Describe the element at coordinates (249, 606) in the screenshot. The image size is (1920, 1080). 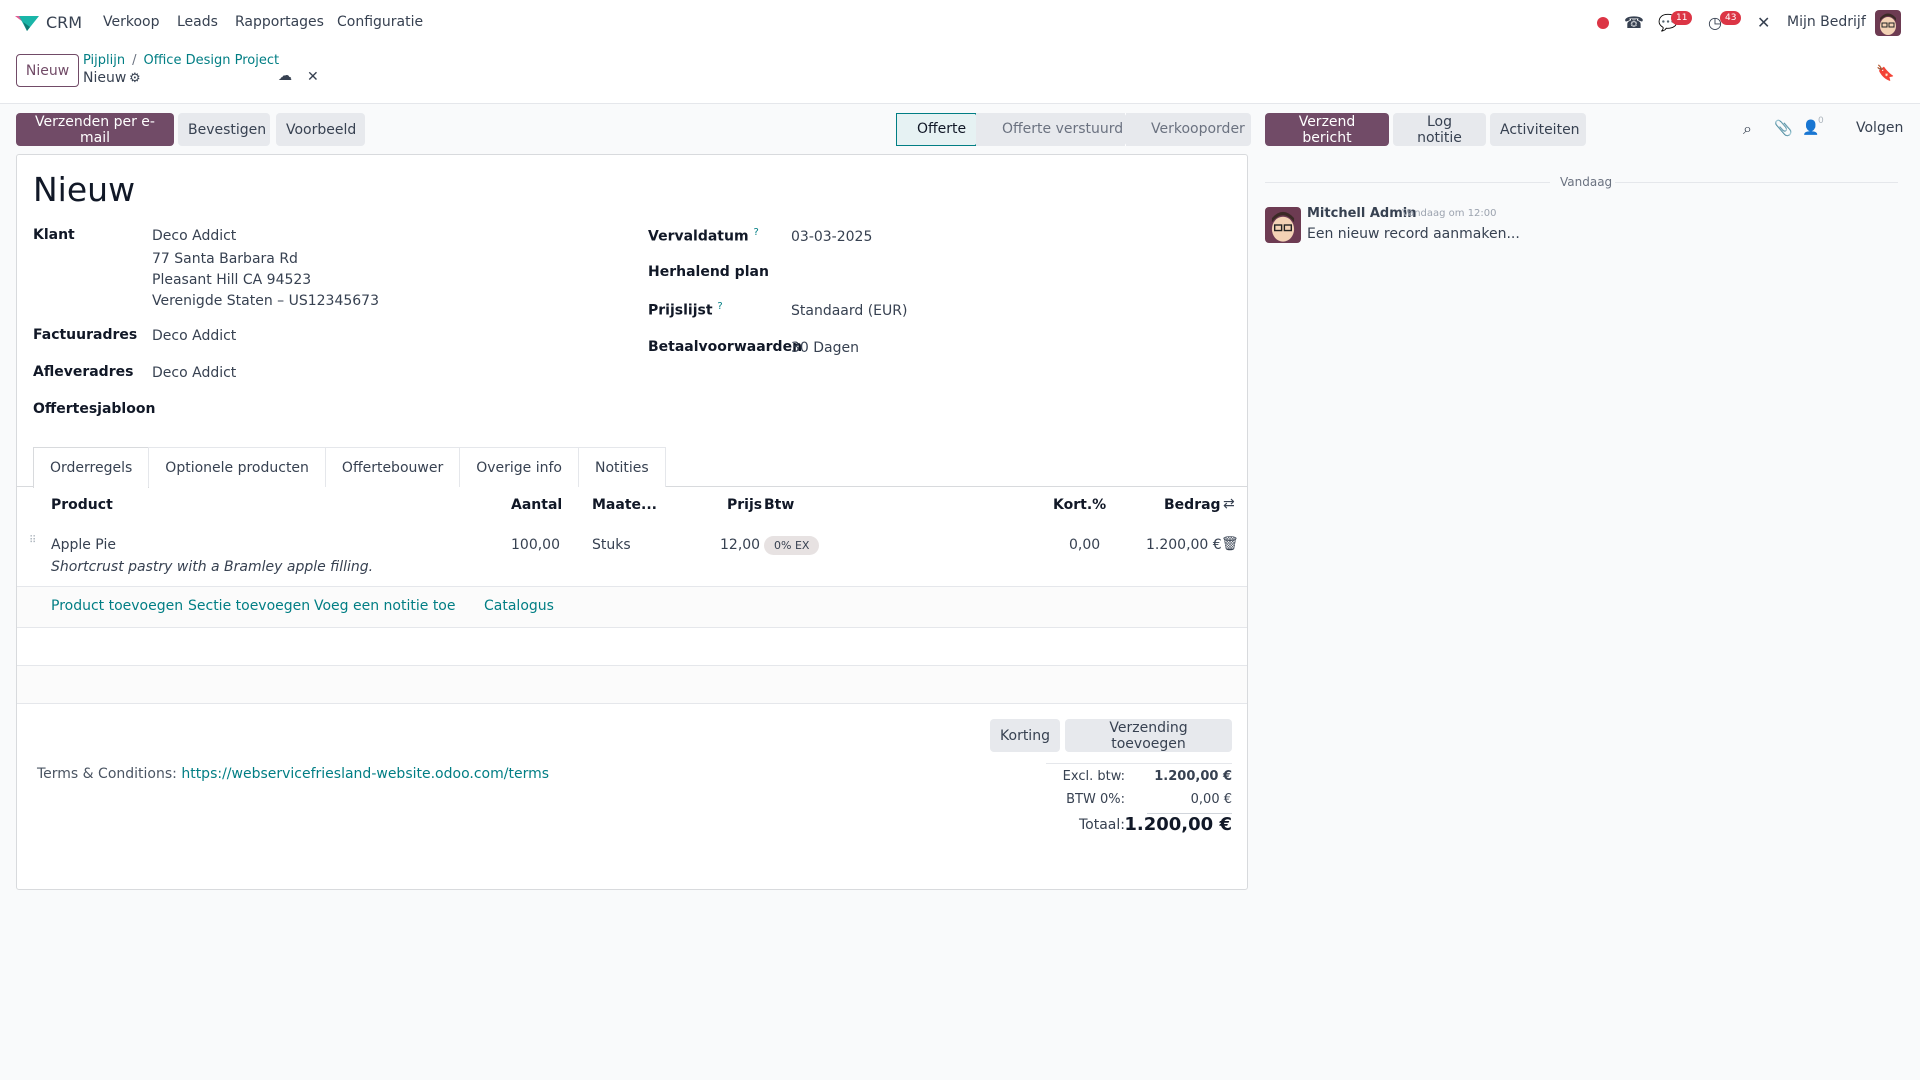
I see `add-section-link: Sectie toevoegen` at that location.